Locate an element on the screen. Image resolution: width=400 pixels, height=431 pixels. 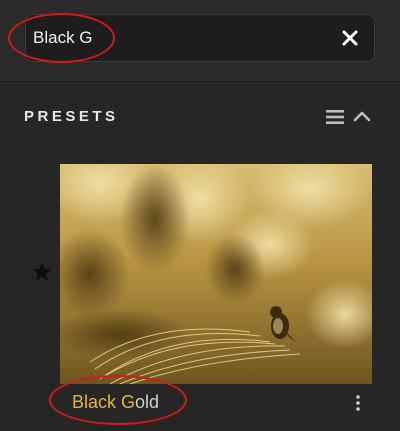
close-icon is located at coordinates (350, 38).